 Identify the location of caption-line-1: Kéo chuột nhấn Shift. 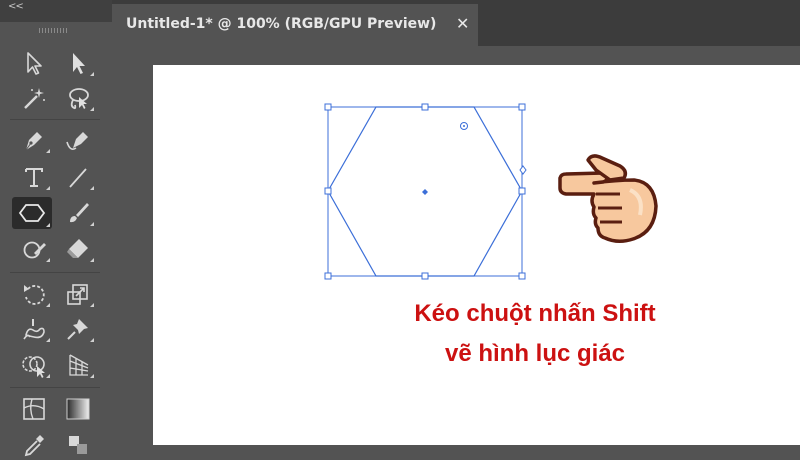
(535, 313).